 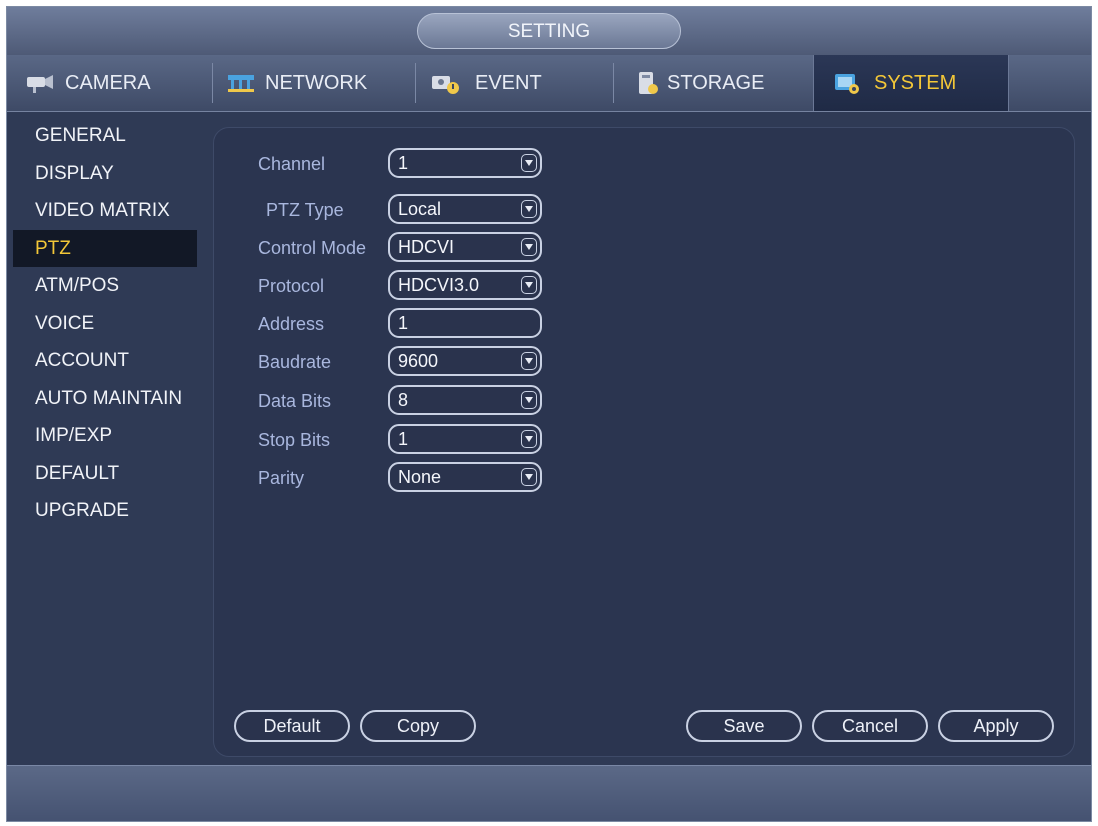 I want to click on address-label: Address, so click(x=291, y=324).